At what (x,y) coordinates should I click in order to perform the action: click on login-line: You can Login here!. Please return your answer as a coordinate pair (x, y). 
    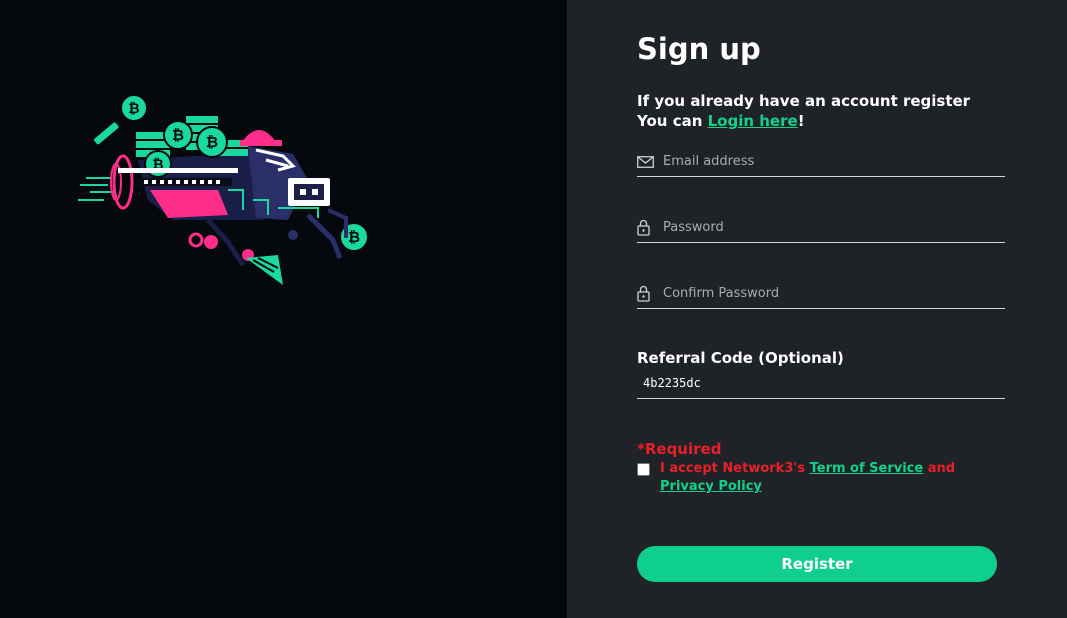
    Looking at the image, I should click on (803, 121).